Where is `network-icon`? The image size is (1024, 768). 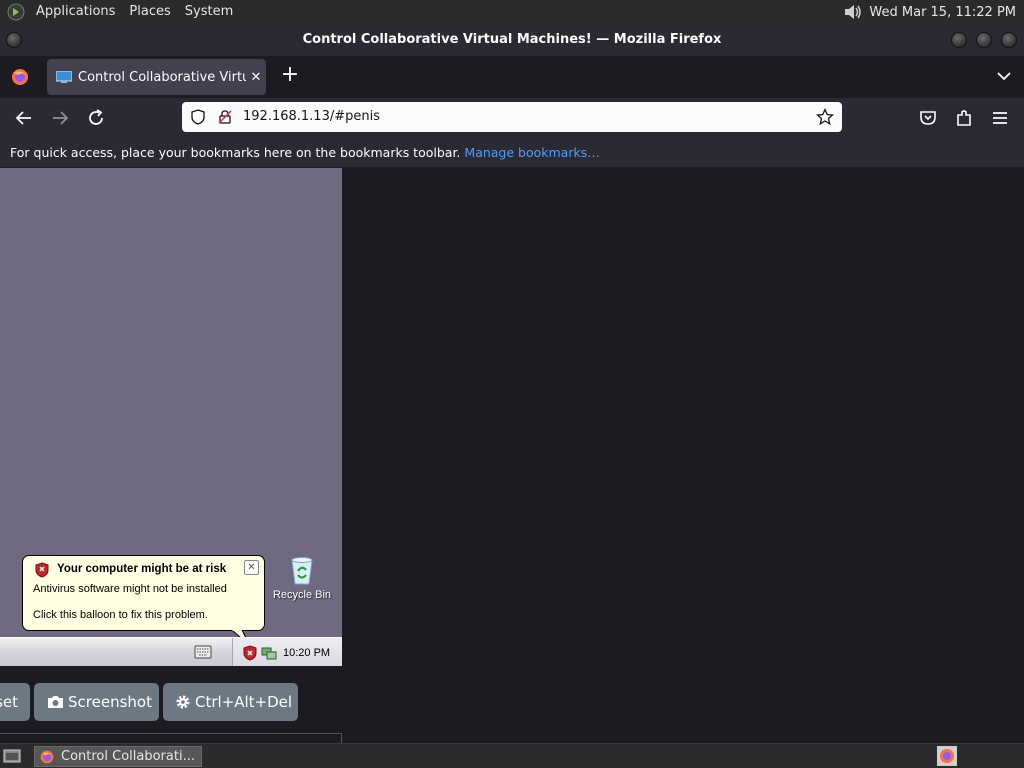 network-icon is located at coordinates (269, 653).